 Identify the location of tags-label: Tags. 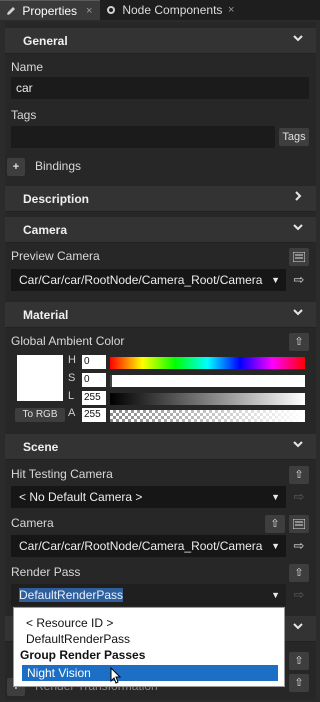
(24, 115).